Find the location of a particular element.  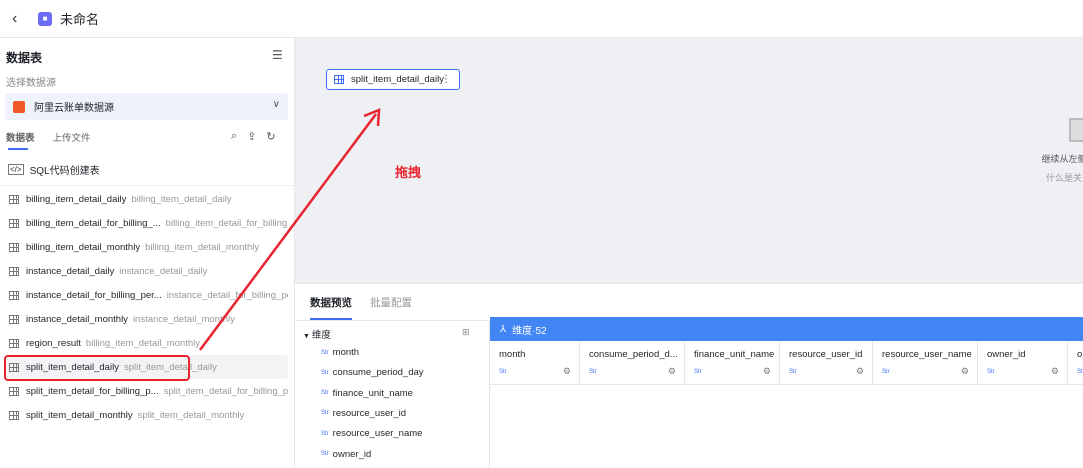

column-name: resource_user_id is located at coordinates (826, 354).